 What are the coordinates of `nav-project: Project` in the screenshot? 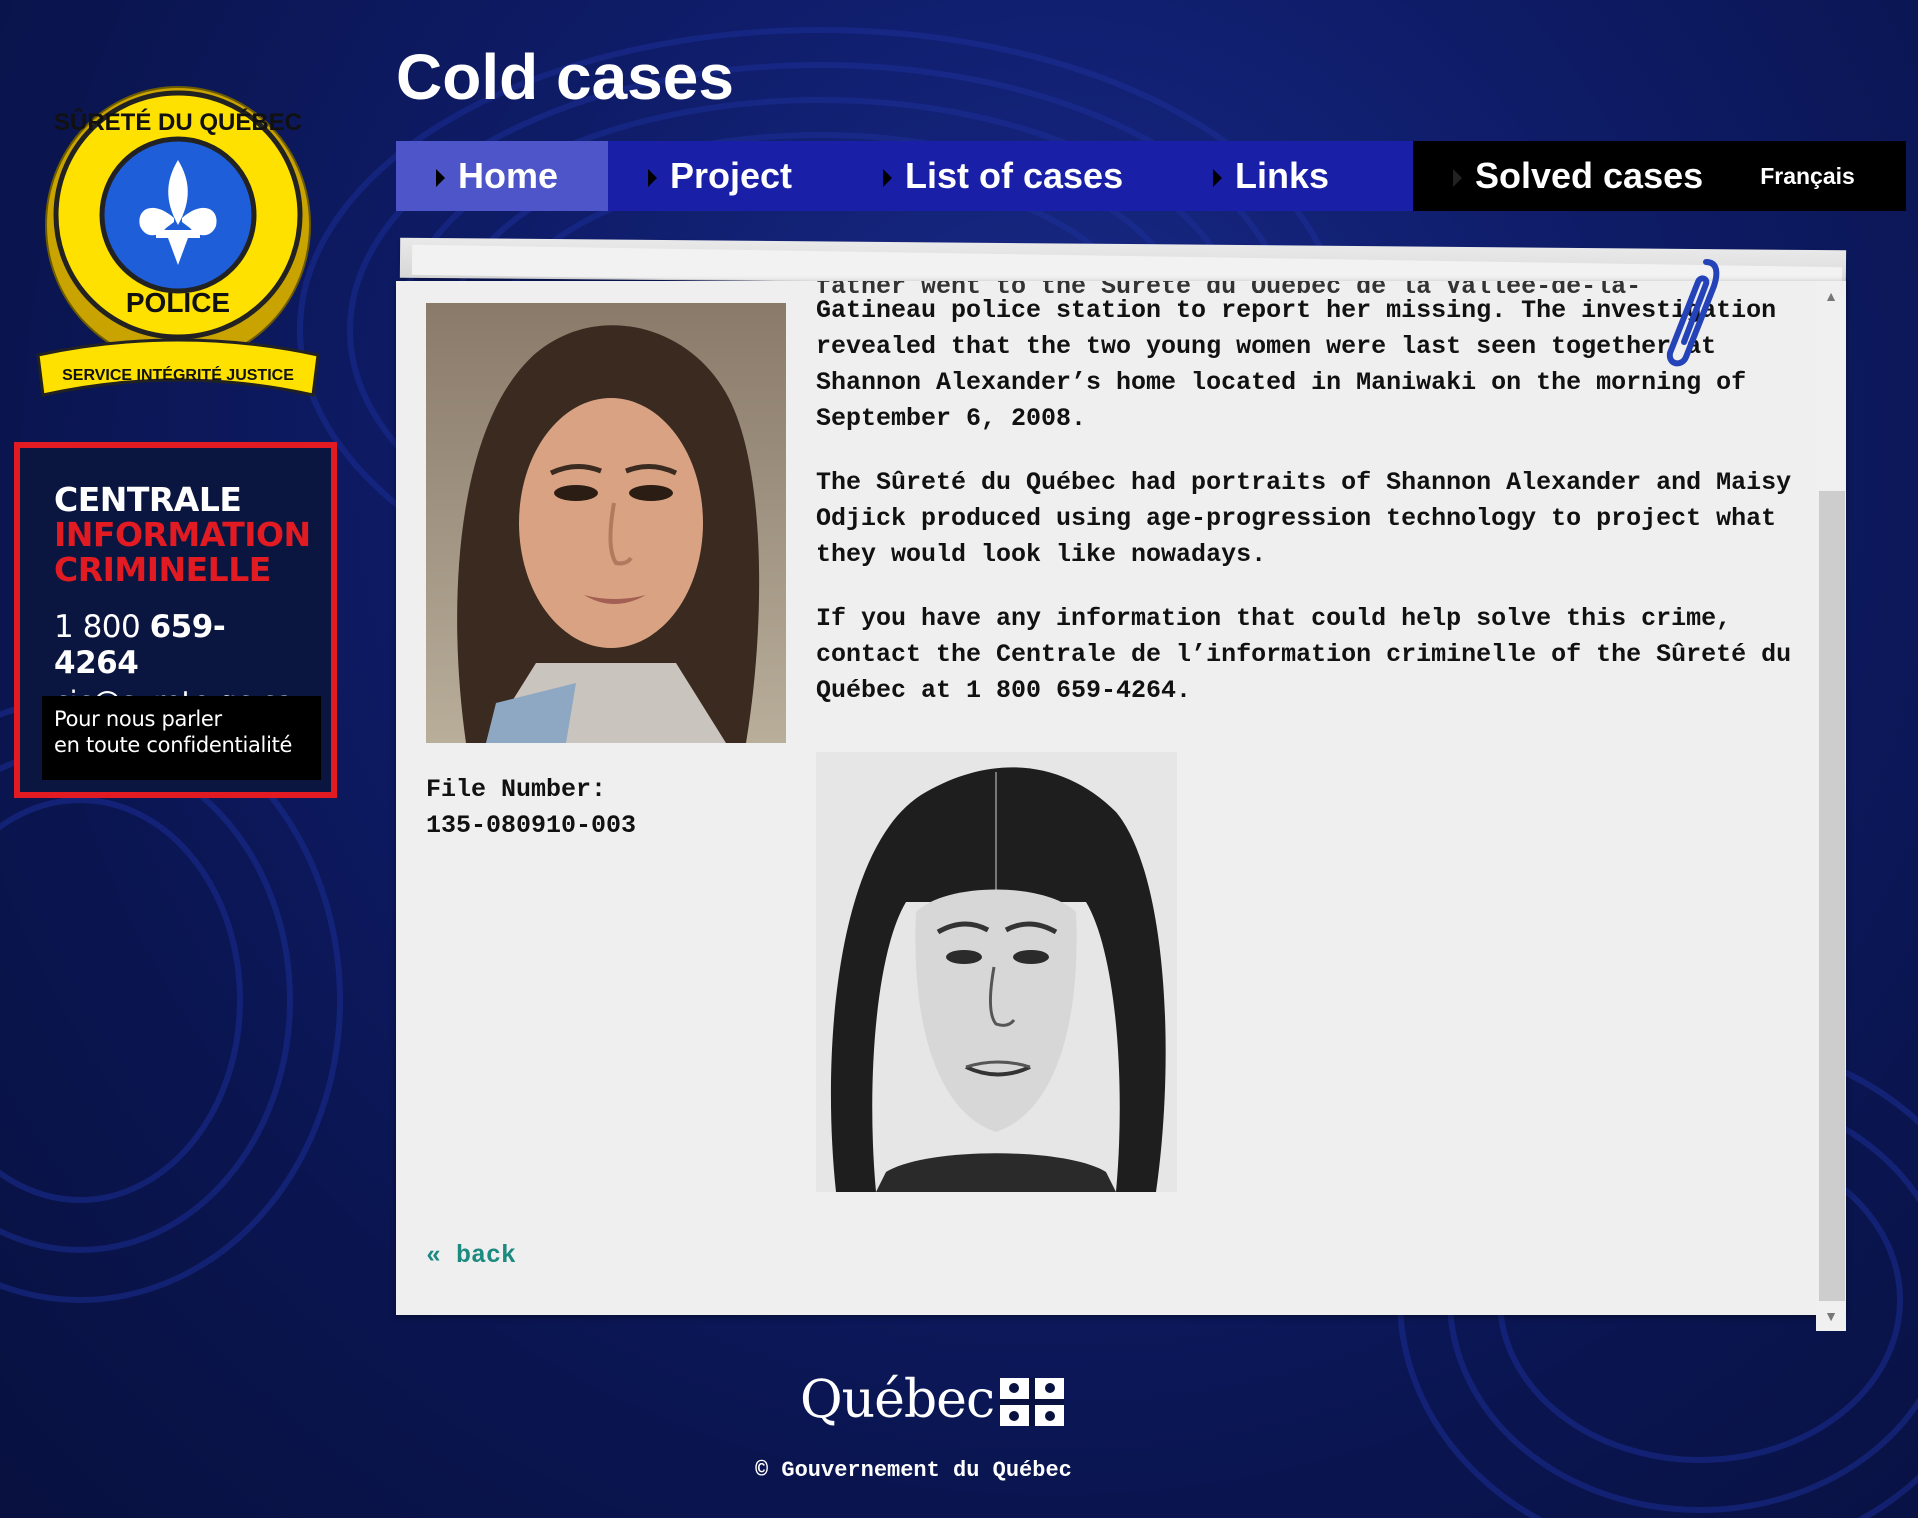 It's located at (725, 176).